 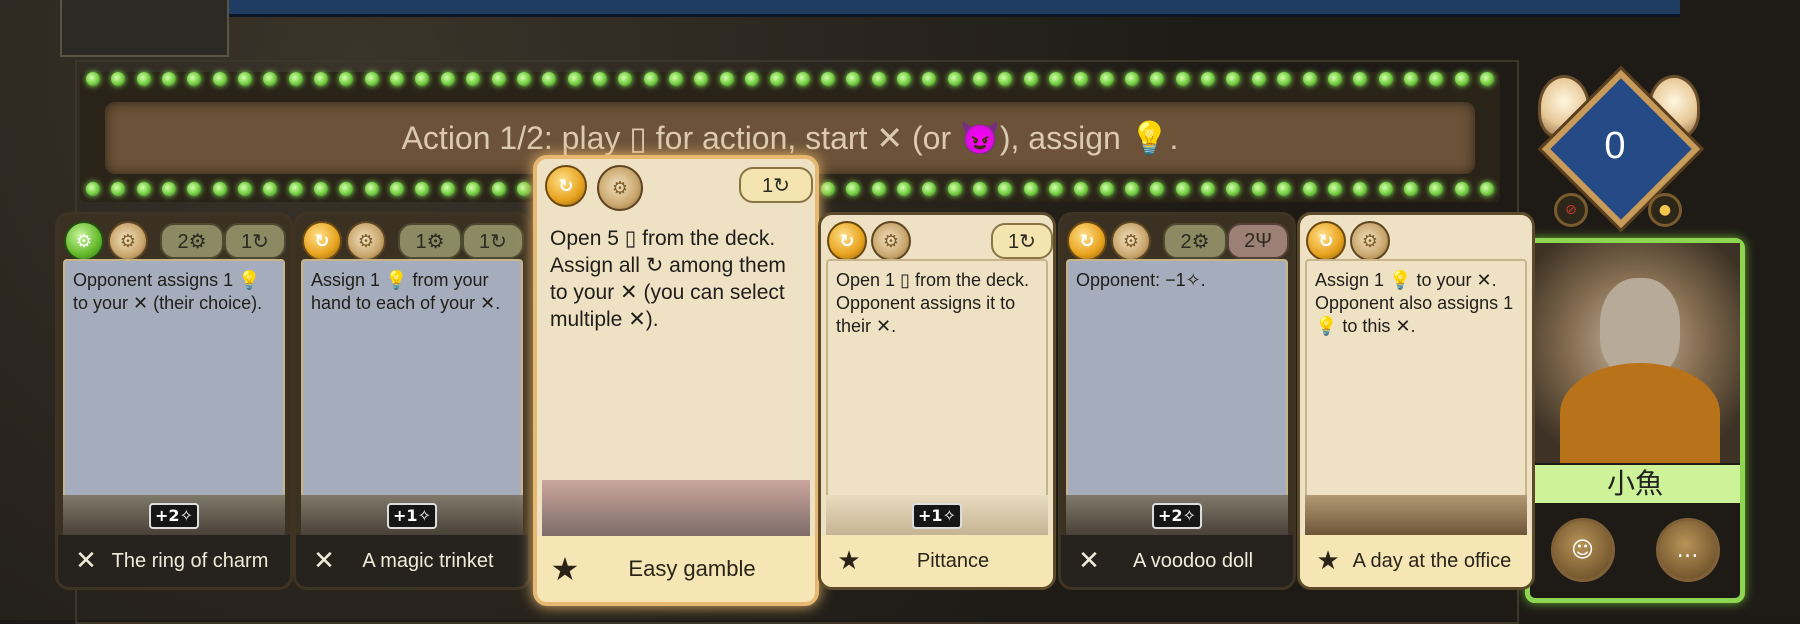 I want to click on top-strip, so click(x=945, y=8).